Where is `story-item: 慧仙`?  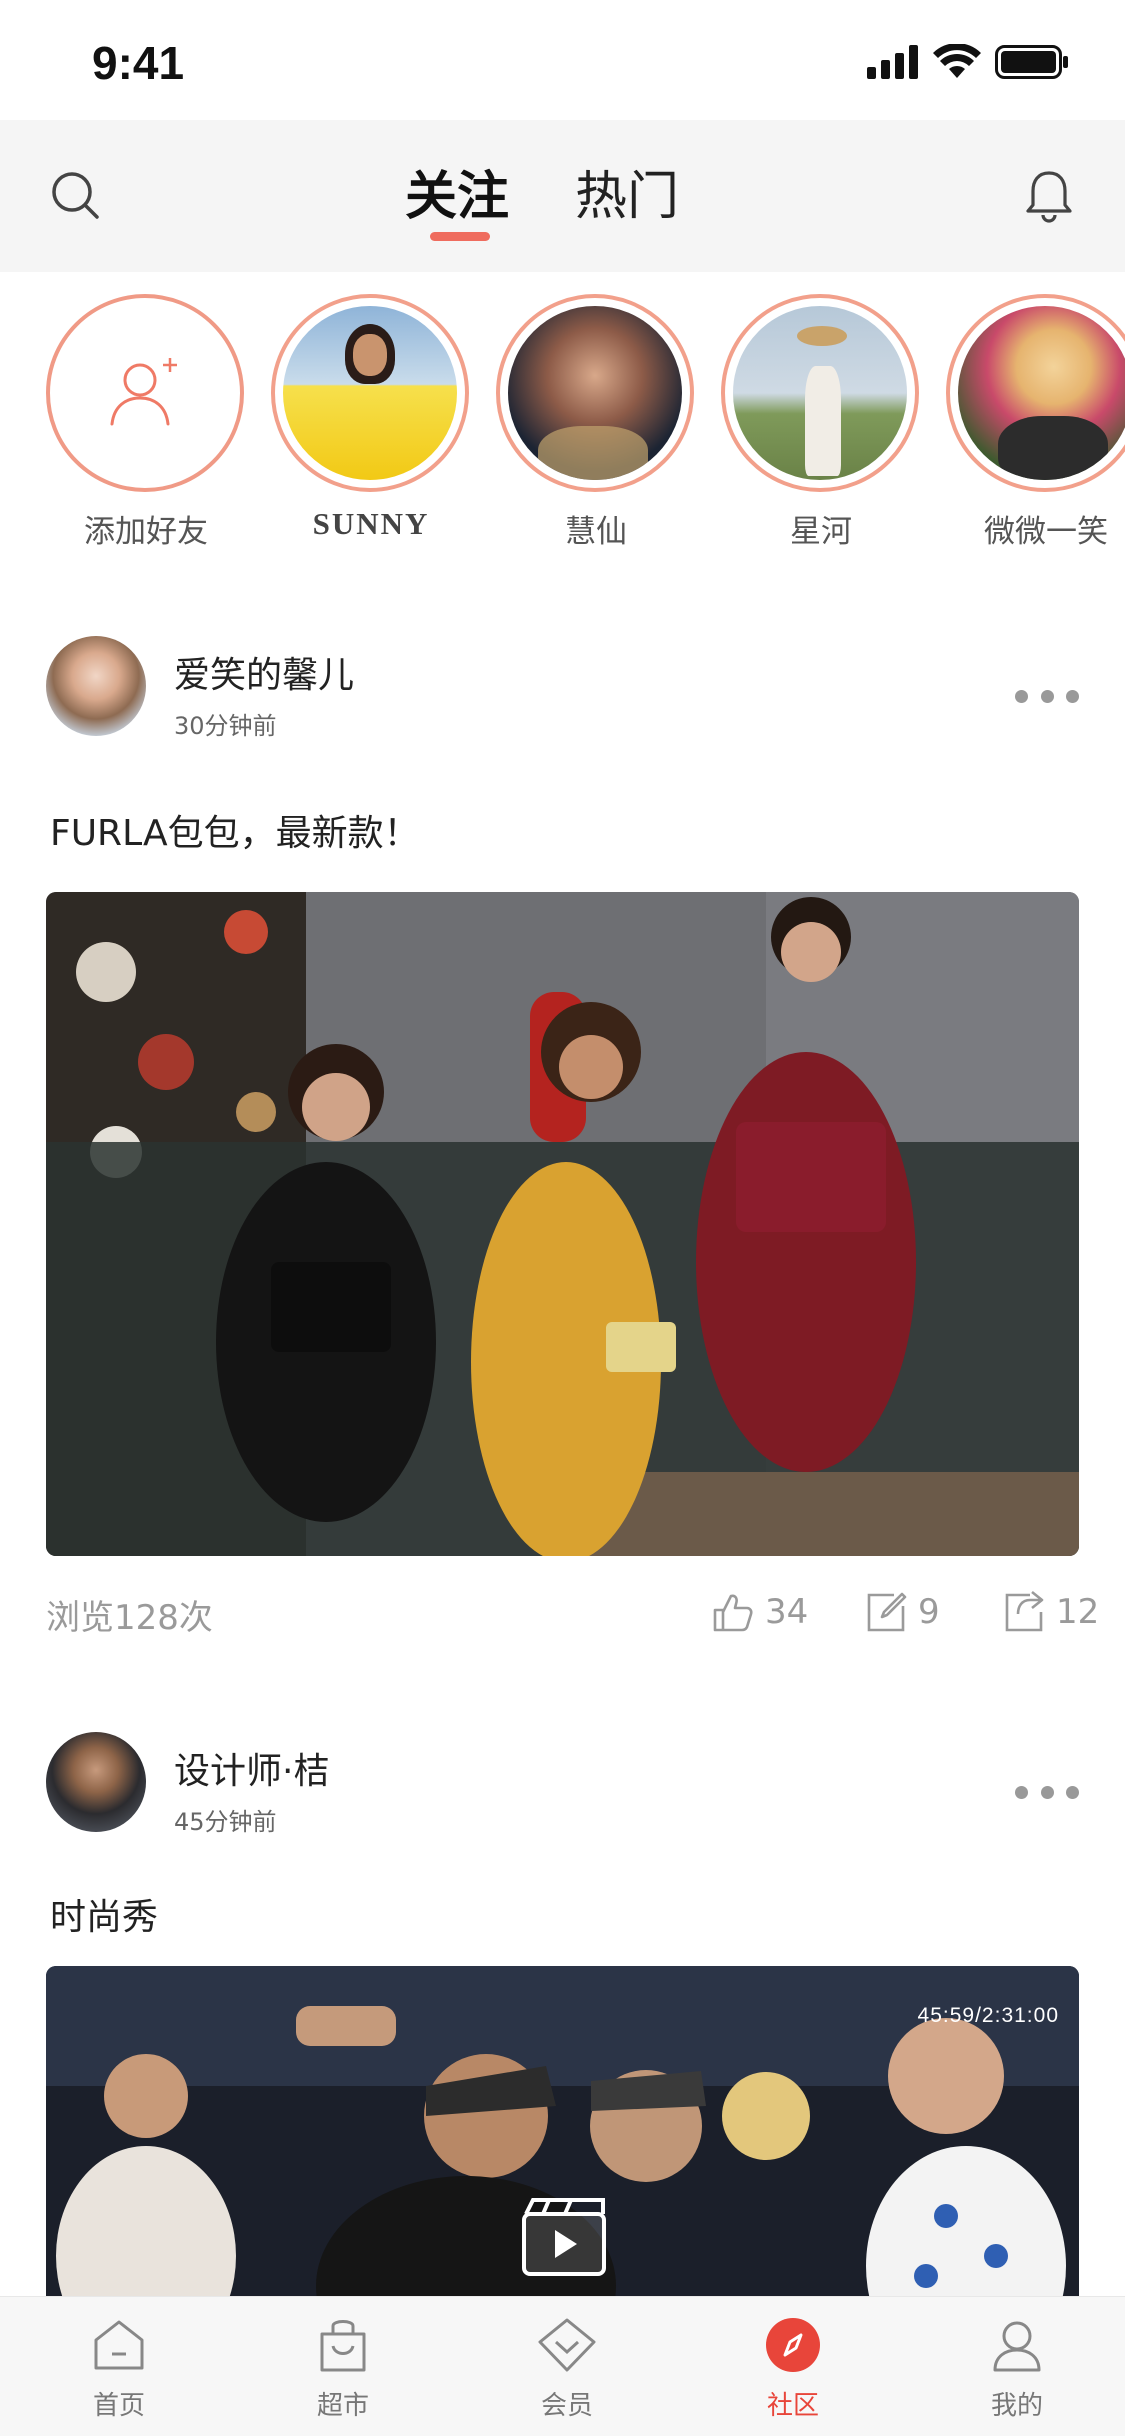 story-item: 慧仙 is located at coordinates (596, 422).